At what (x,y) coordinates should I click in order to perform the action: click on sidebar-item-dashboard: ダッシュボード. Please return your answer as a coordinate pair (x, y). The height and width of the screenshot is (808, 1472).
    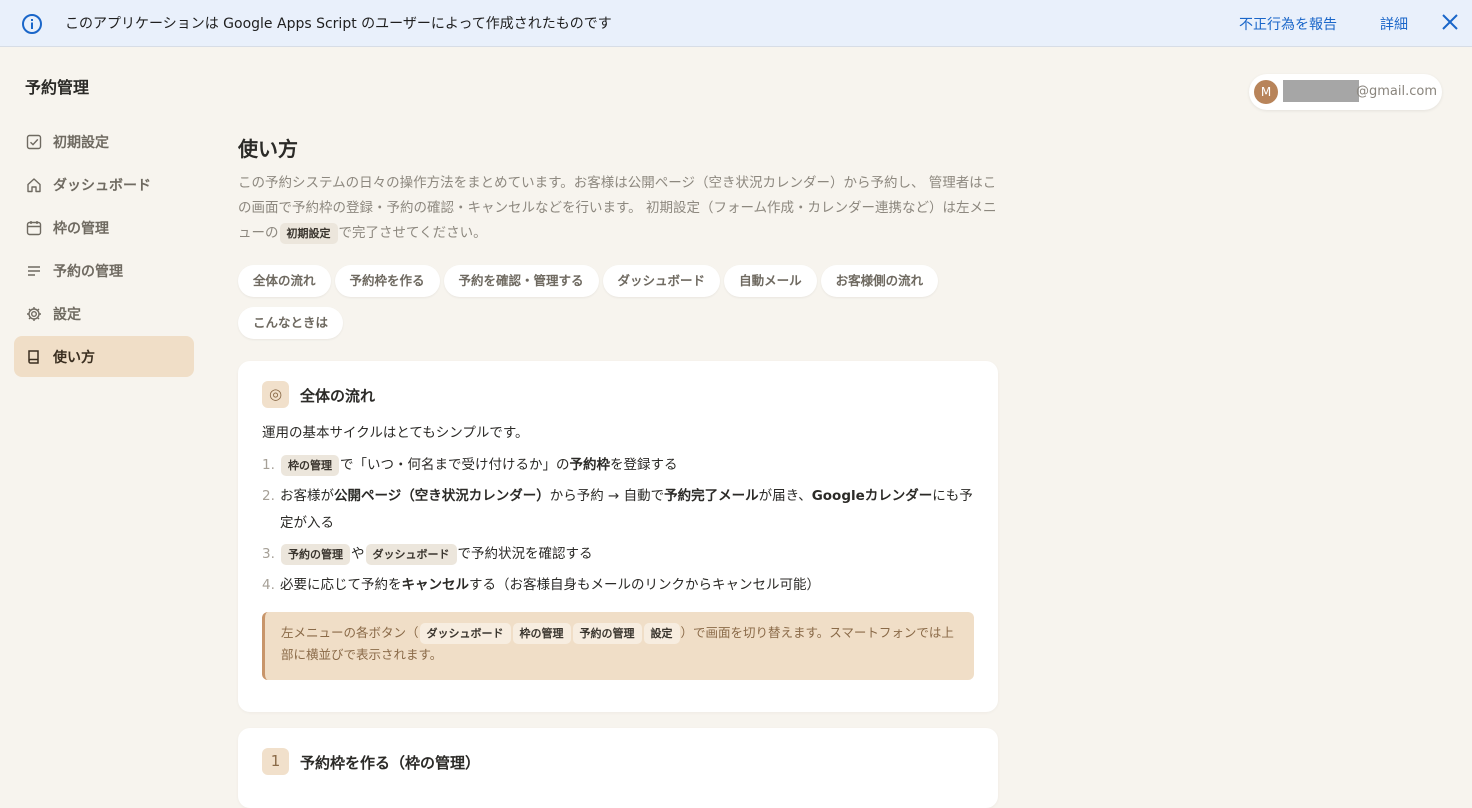
    Looking at the image, I should click on (104, 184).